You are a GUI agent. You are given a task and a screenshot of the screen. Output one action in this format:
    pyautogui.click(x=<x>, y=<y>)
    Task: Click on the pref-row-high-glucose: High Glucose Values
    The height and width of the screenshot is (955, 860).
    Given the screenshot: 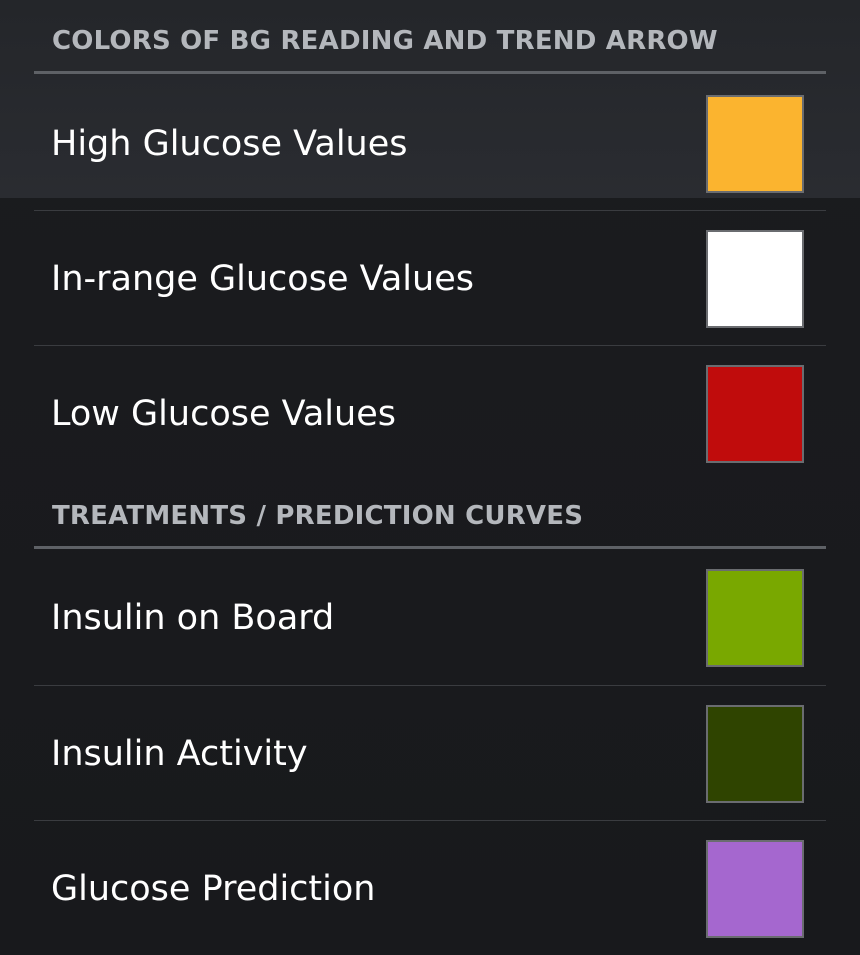 What is the action you would take?
    pyautogui.click(x=430, y=144)
    